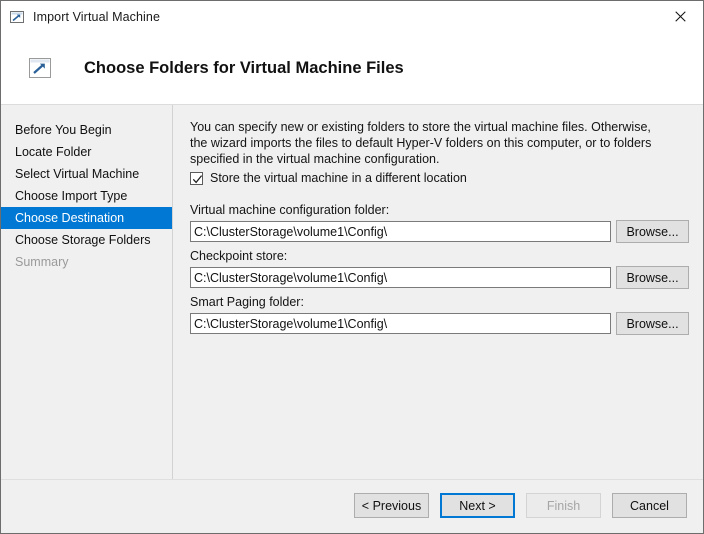 This screenshot has width=704, height=534. What do you see at coordinates (86, 196) in the screenshot?
I see `sidebar-item-choose-import-type: Choose Import Type` at bounding box center [86, 196].